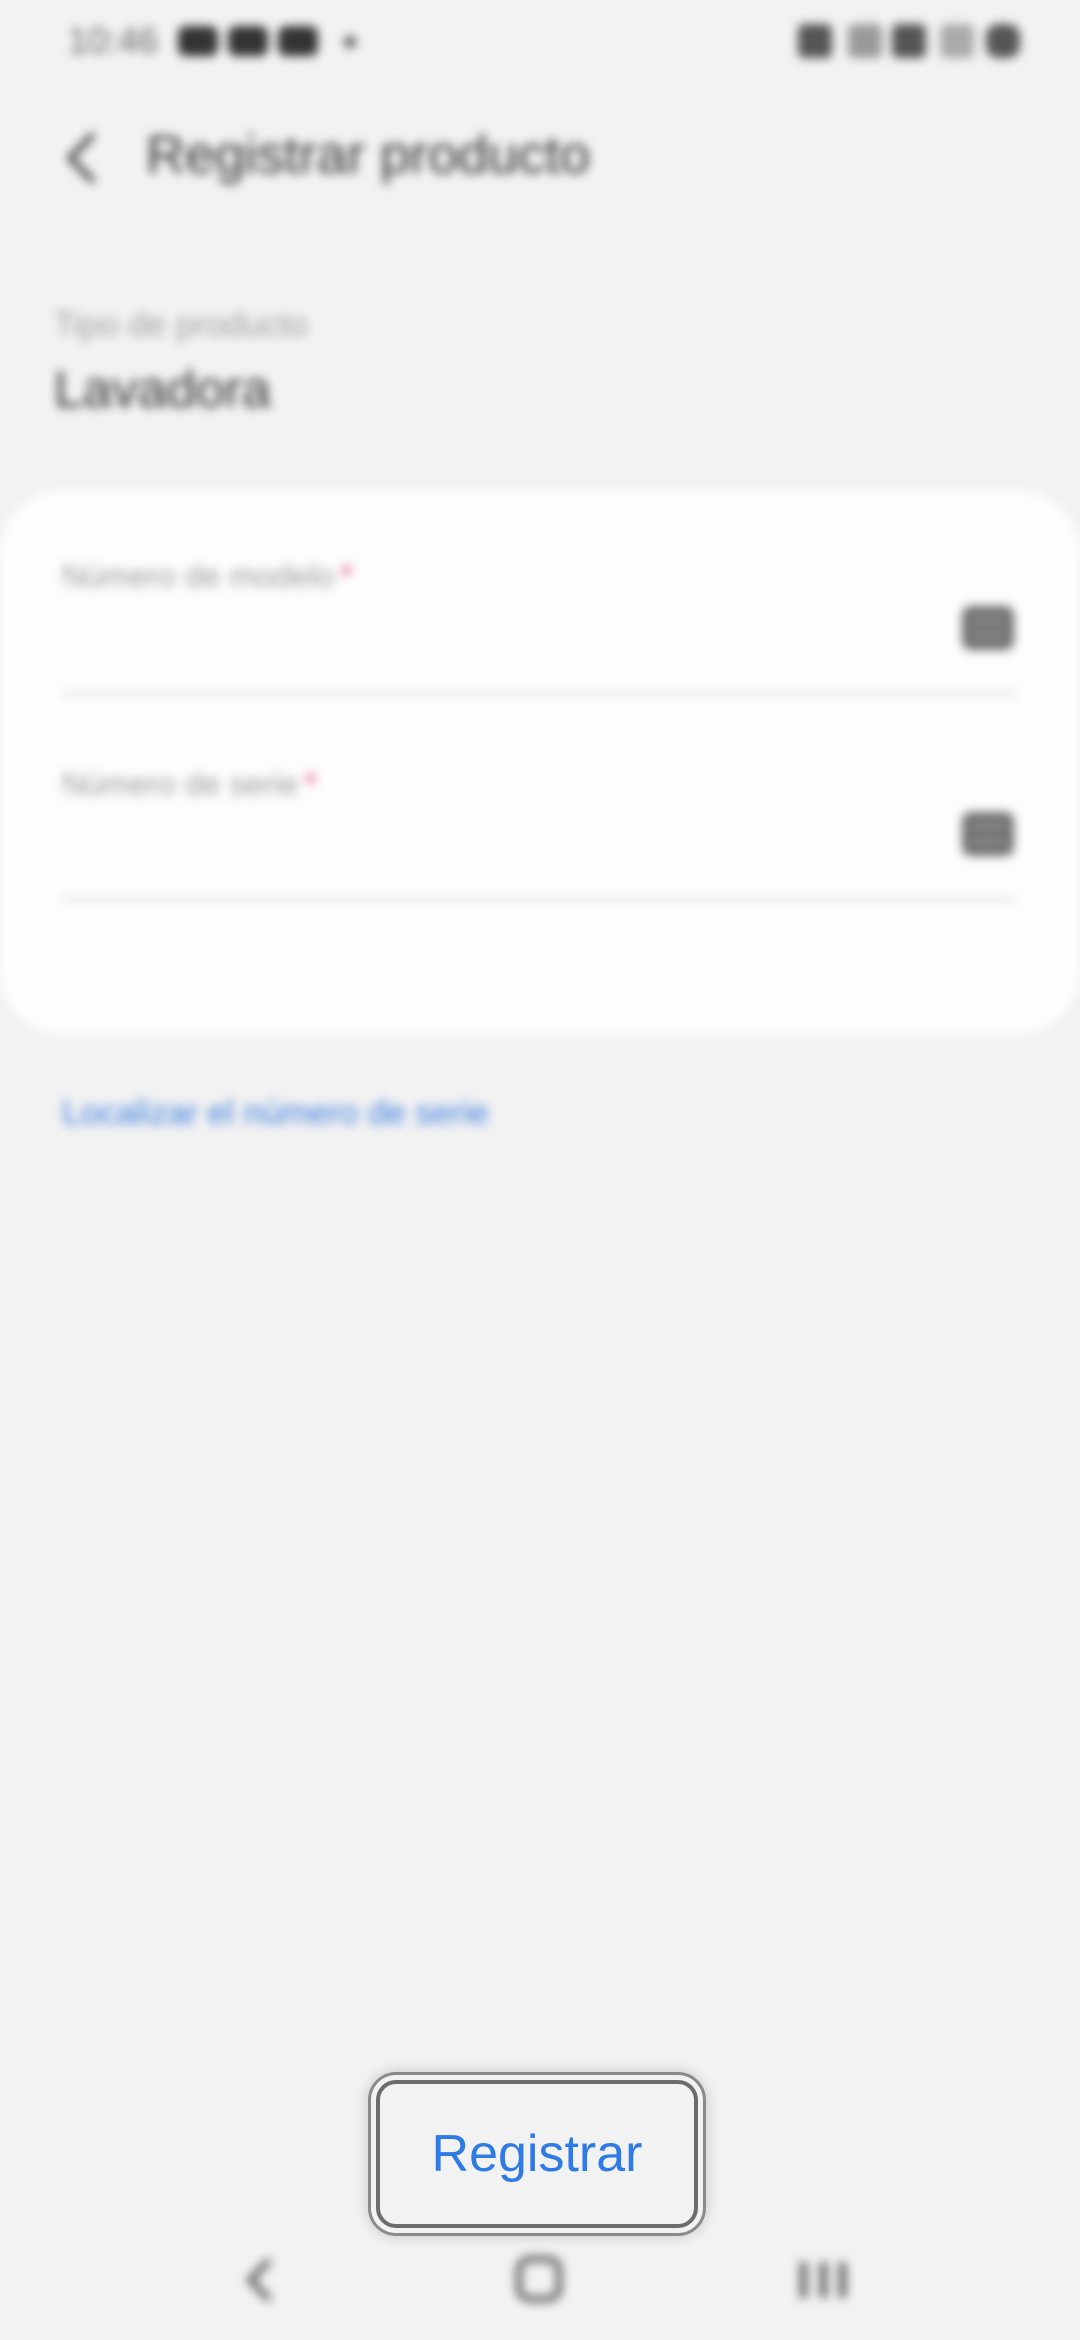 The height and width of the screenshot is (2340, 1080). I want to click on nav-recents-icon, so click(823, 2280).